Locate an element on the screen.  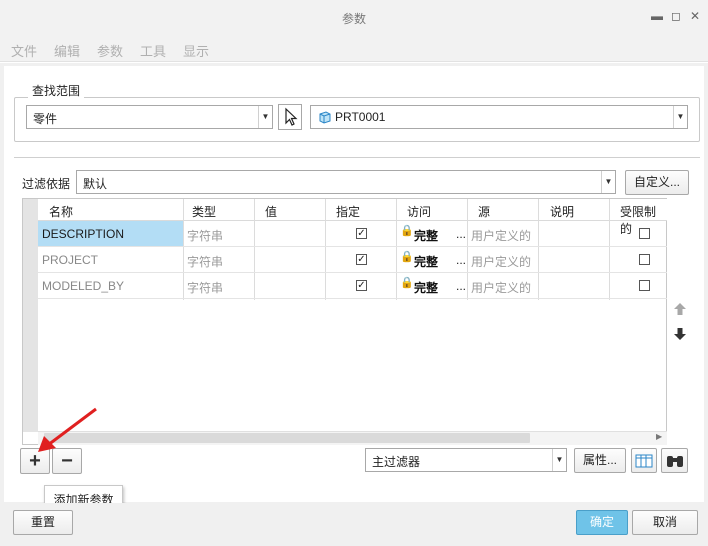
main-filter-dropdown: 主过滤器 ▼ is located at coordinates (466, 460).